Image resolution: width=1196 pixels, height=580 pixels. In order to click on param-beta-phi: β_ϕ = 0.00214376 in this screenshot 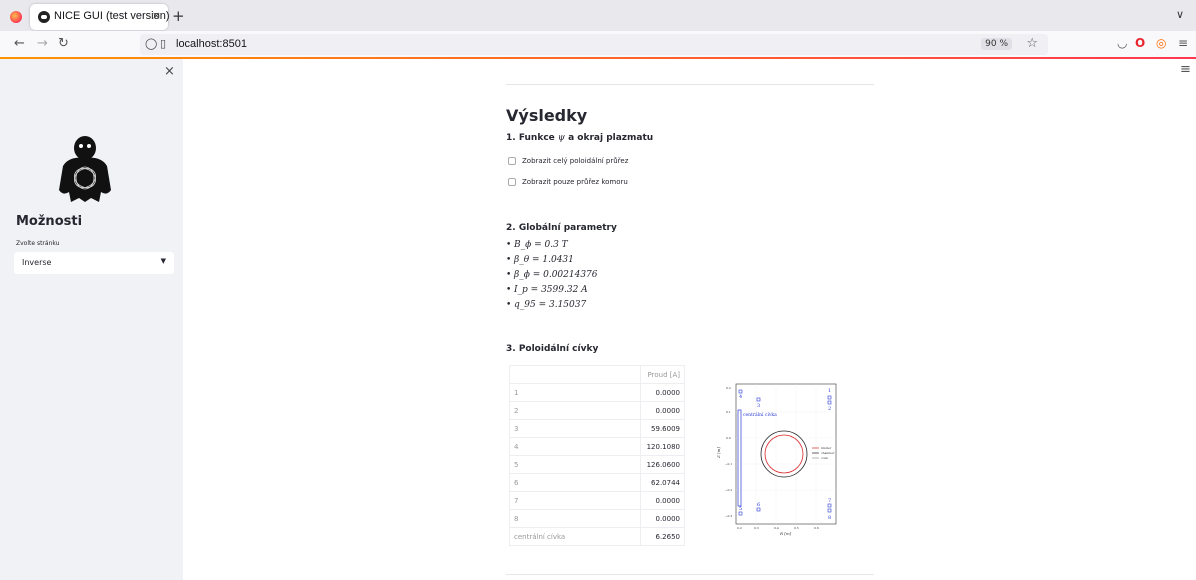, I will do `click(552, 277)`.